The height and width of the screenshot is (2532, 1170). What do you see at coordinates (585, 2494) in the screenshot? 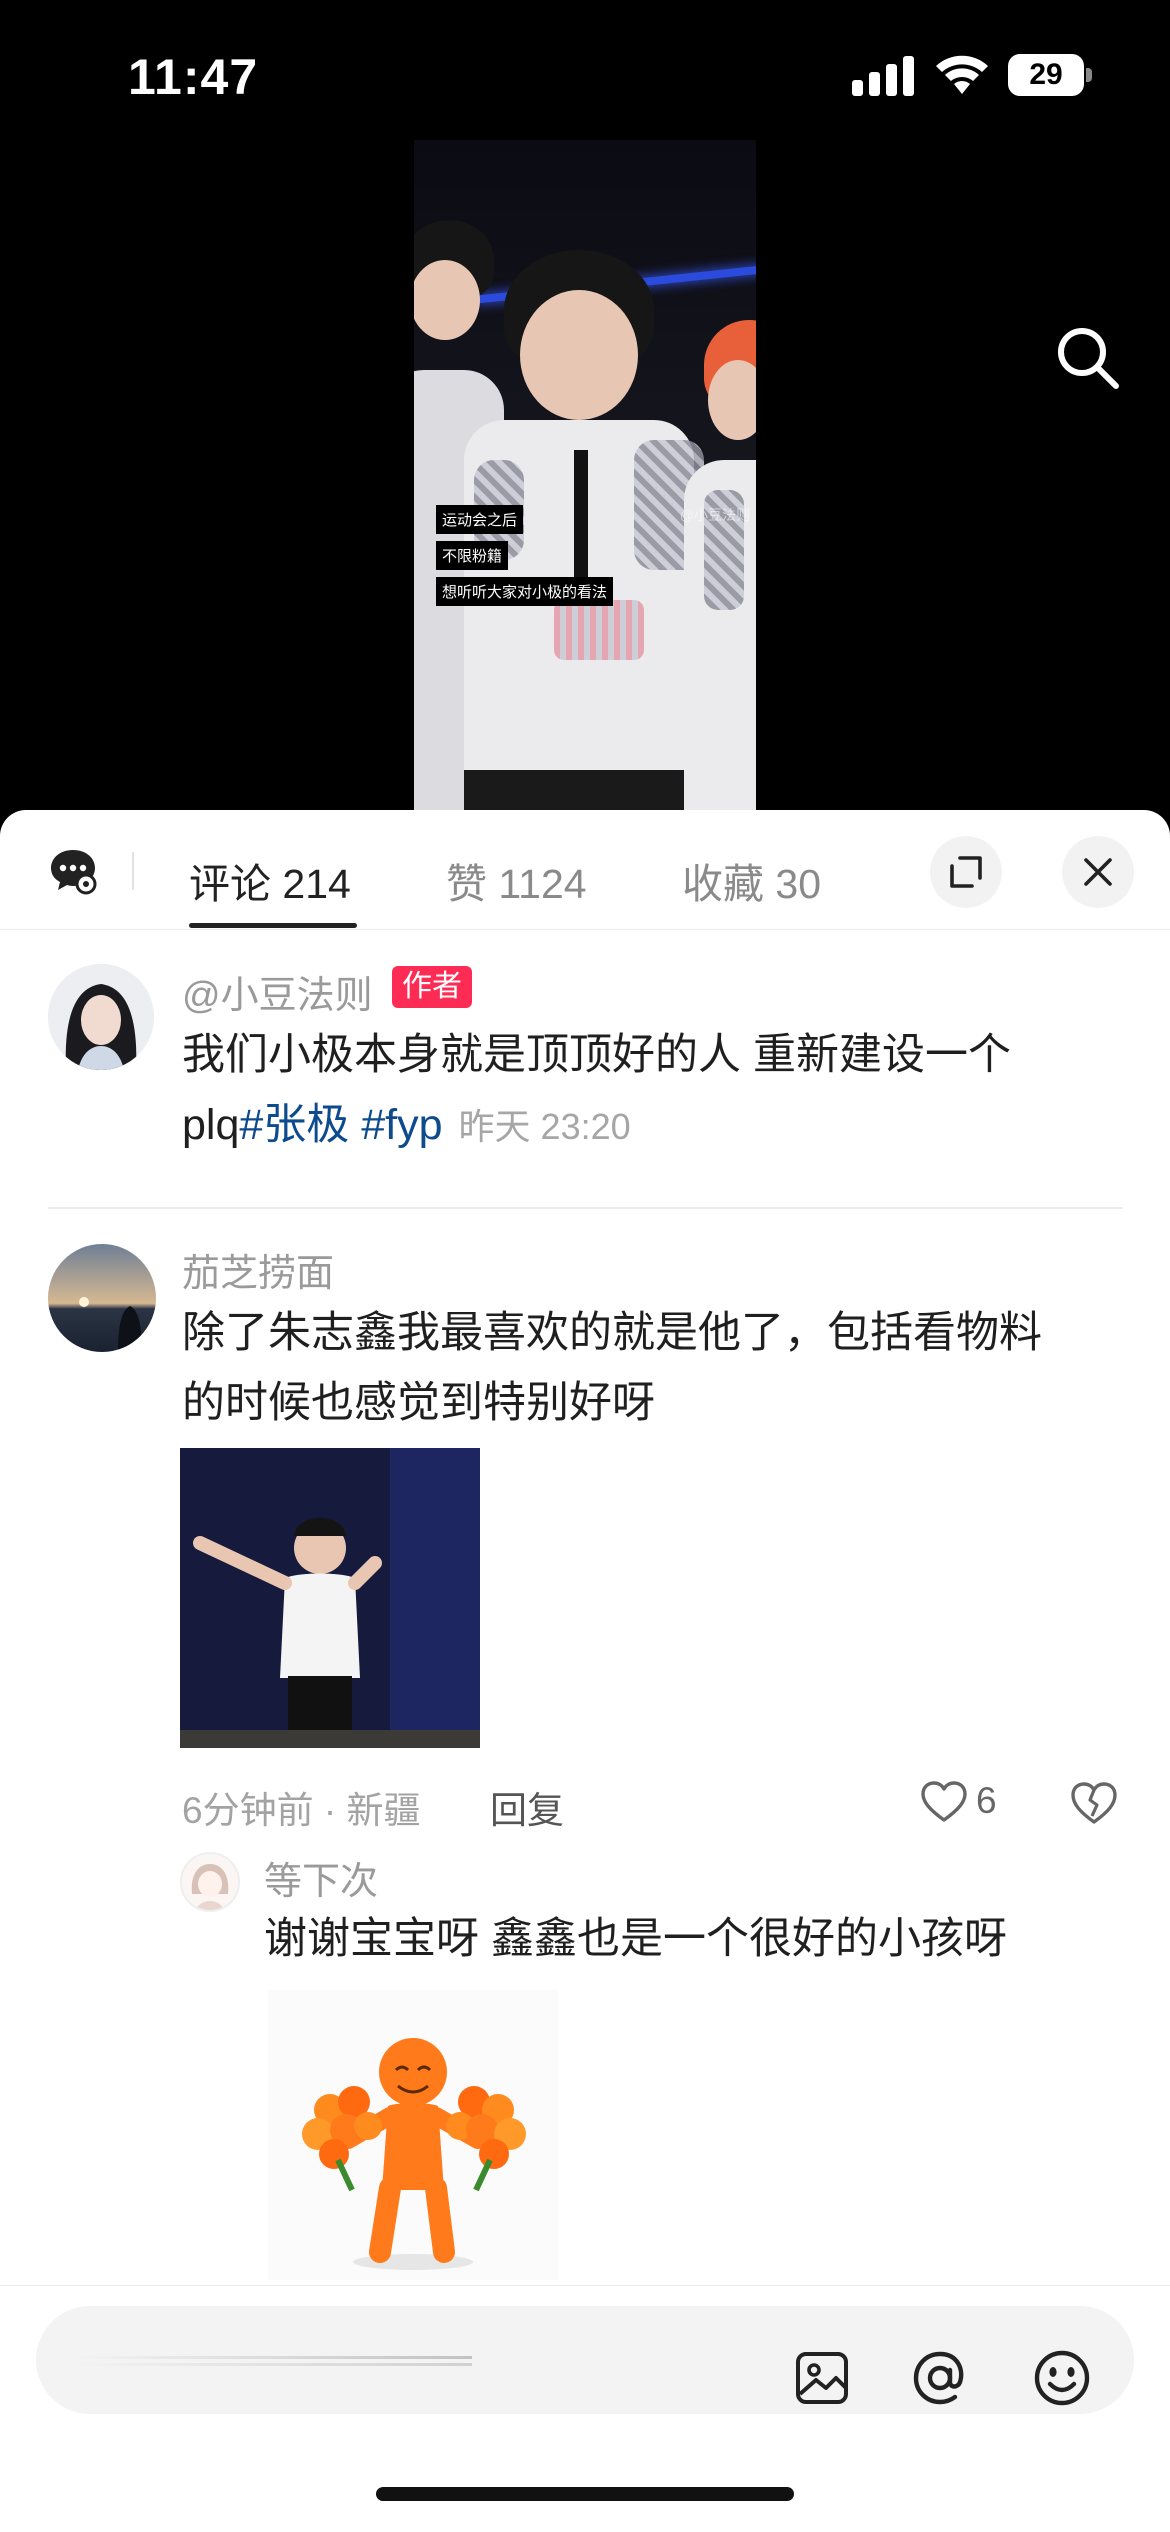
I see `home-indicator` at bounding box center [585, 2494].